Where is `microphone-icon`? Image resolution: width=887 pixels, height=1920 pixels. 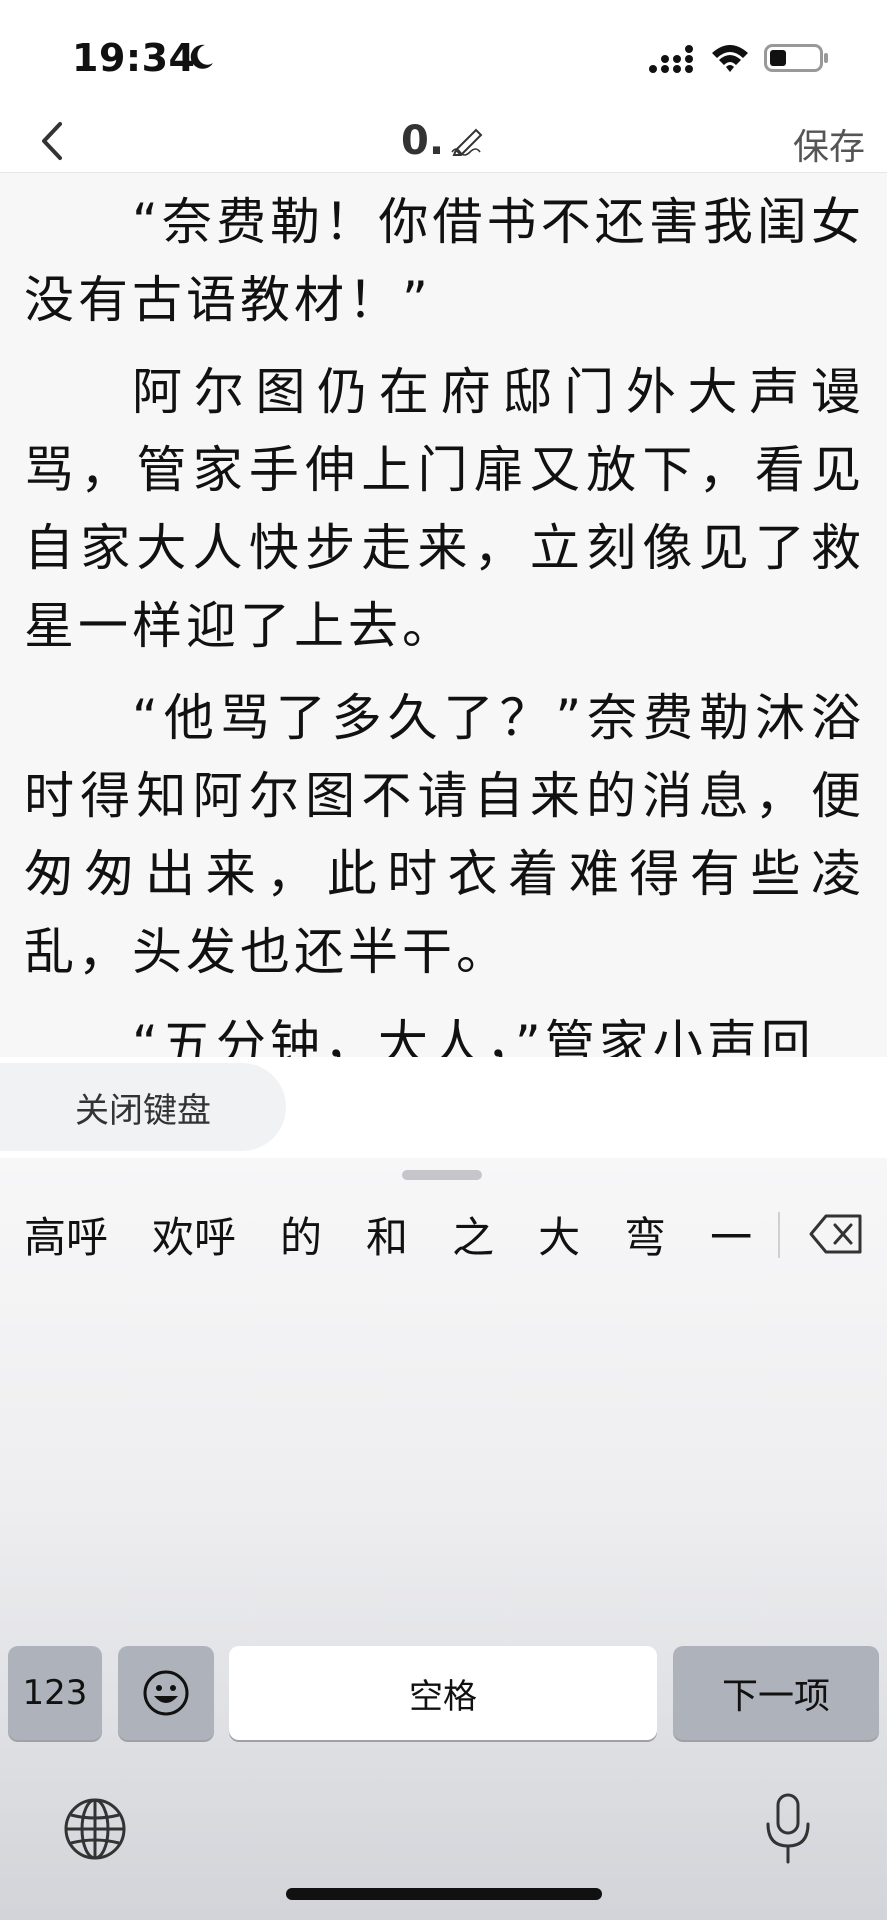 microphone-icon is located at coordinates (788, 1829).